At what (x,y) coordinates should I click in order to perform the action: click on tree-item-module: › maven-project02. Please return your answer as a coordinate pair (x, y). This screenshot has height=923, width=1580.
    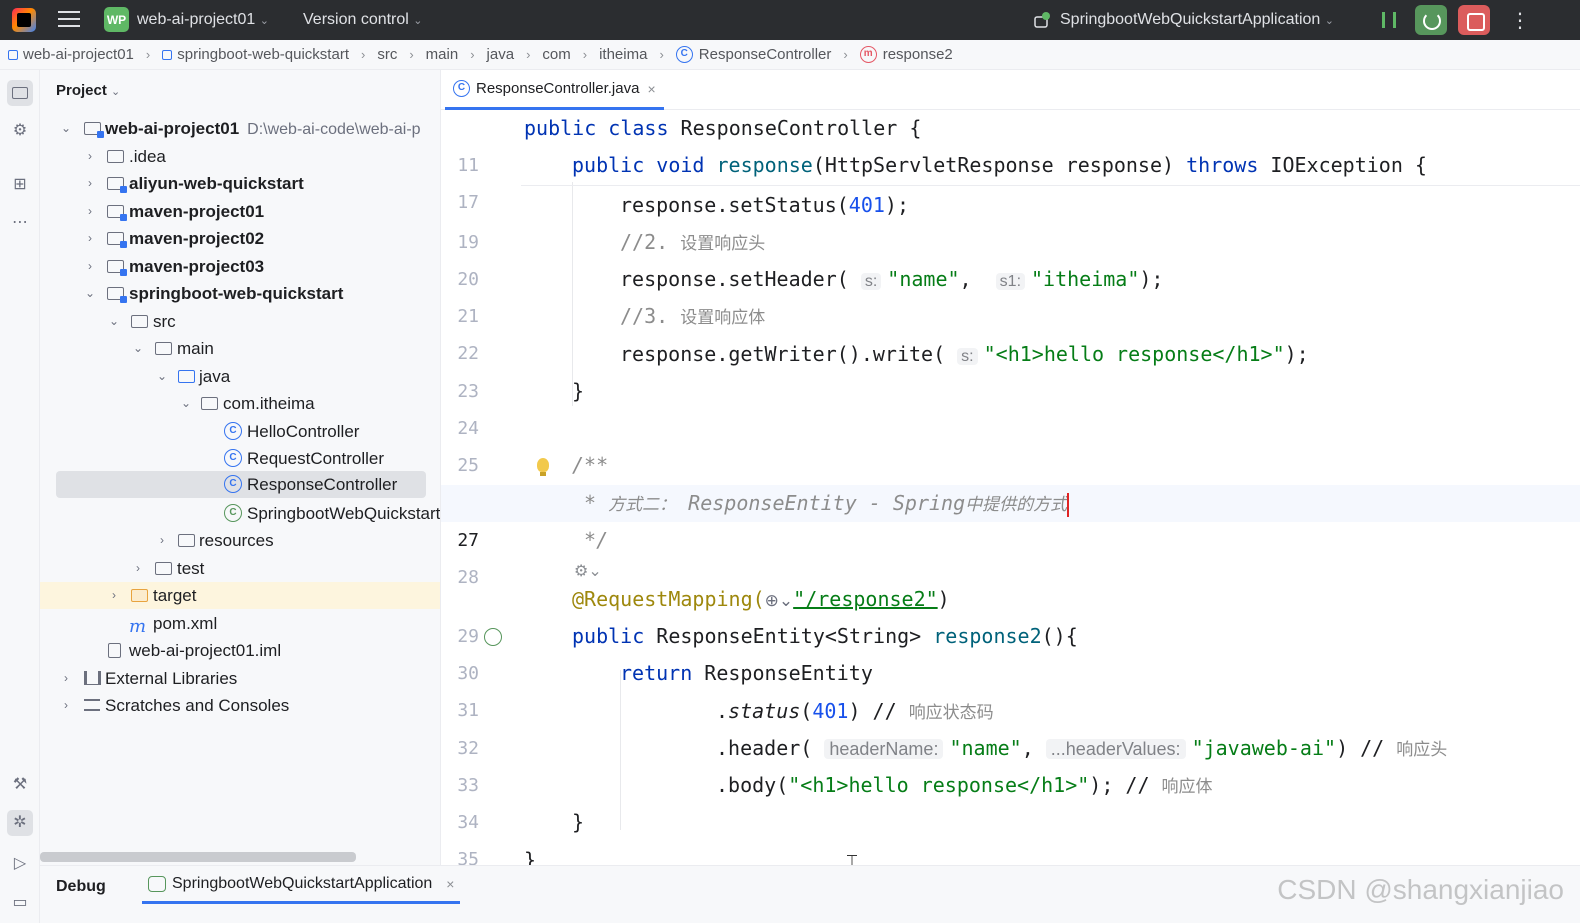
    Looking at the image, I should click on (240, 238).